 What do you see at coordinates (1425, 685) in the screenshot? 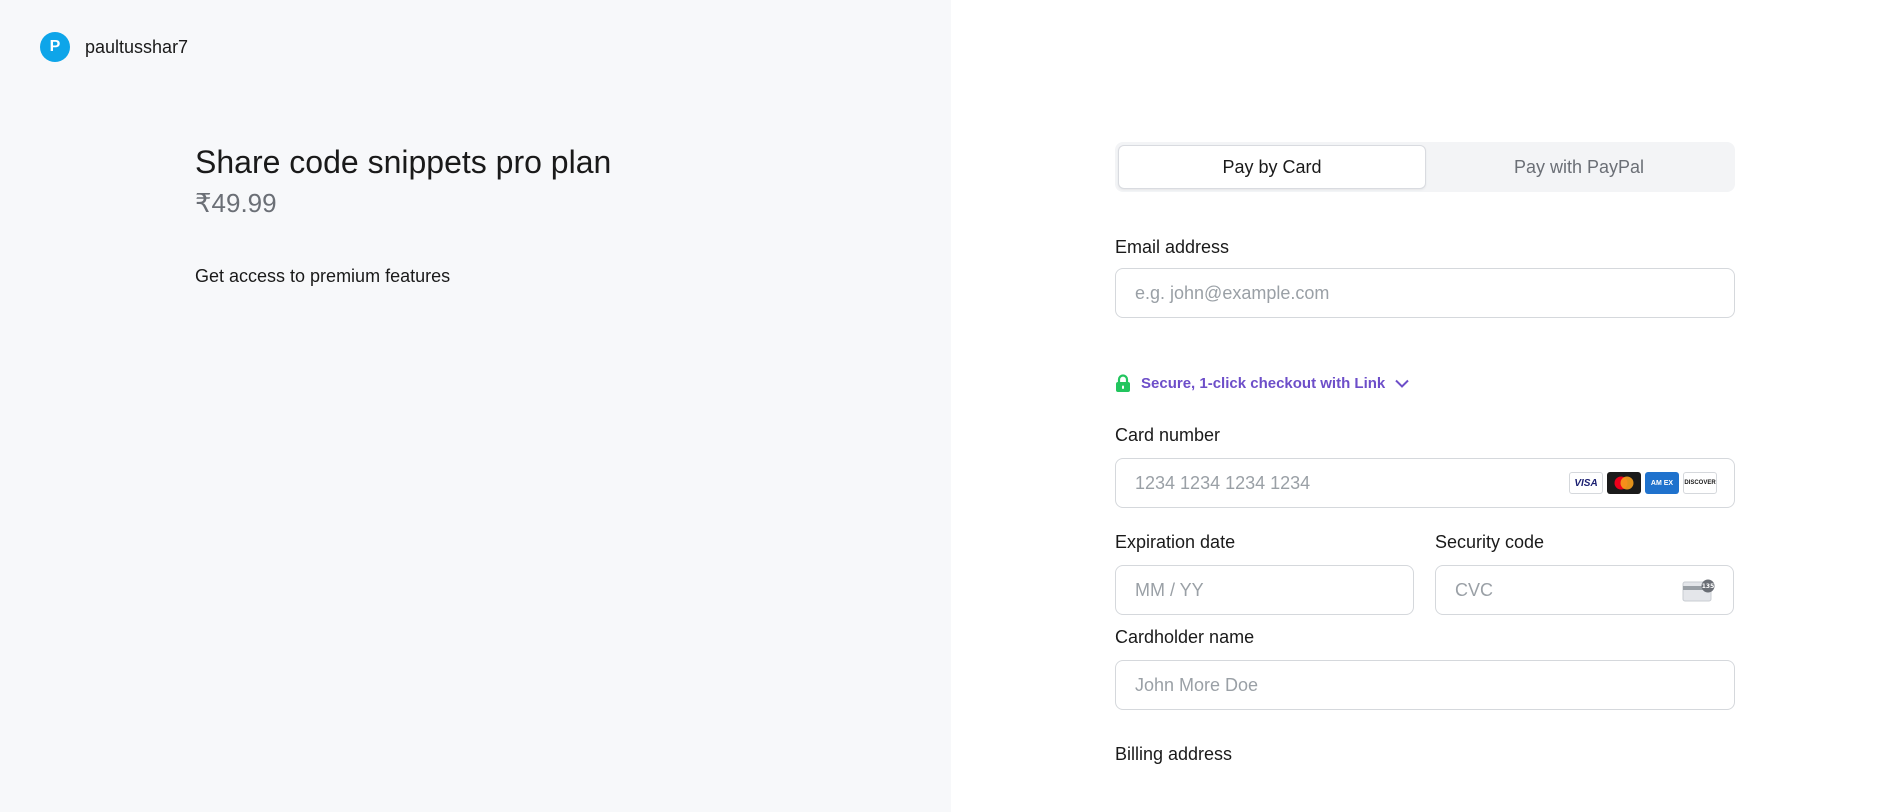
I see `cardholder-name-input` at bounding box center [1425, 685].